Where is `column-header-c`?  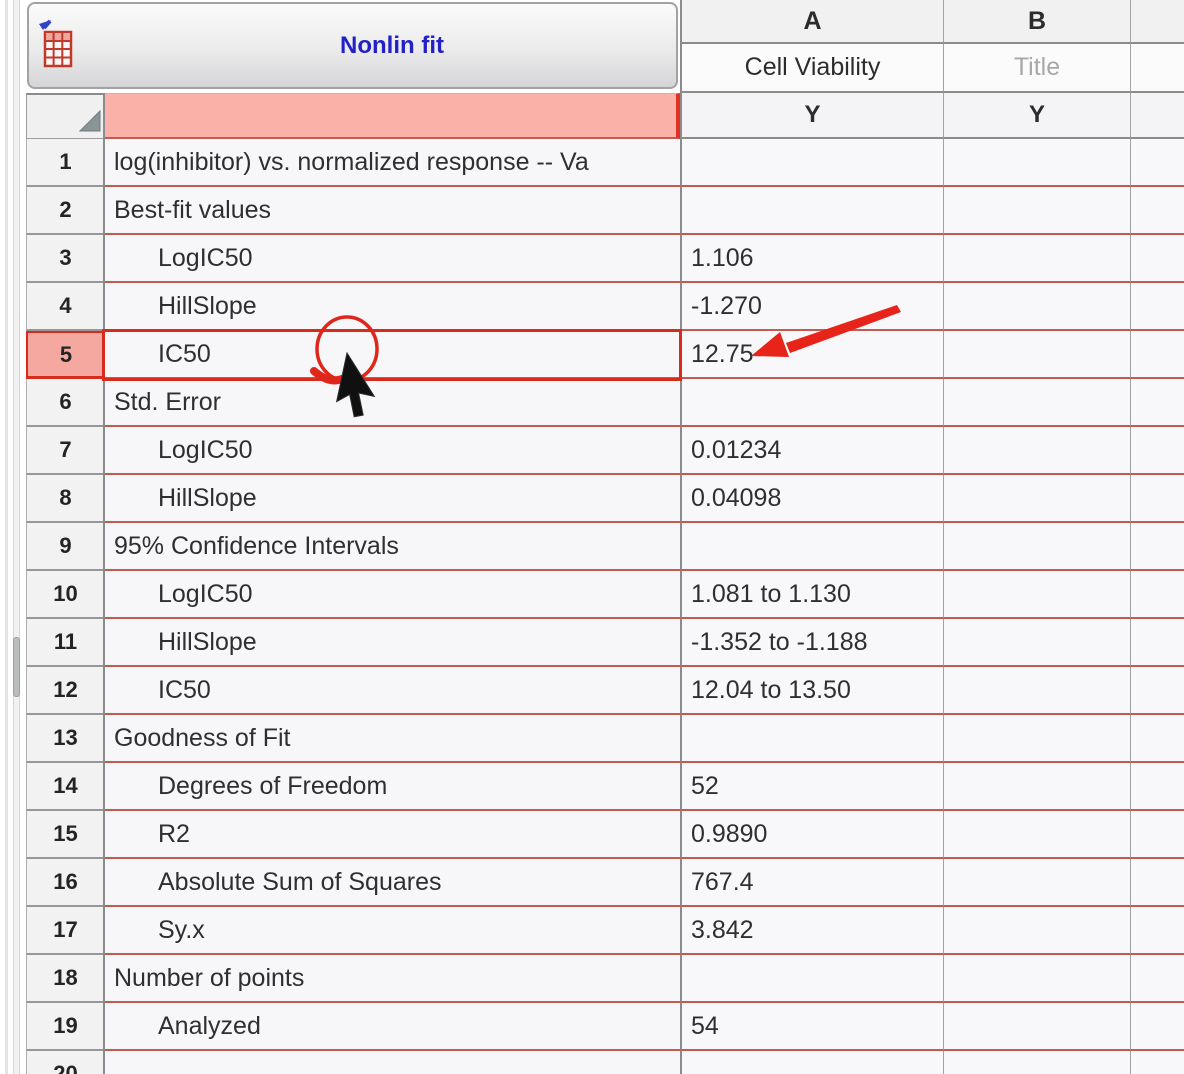 column-header-c is located at coordinates (1157, 22).